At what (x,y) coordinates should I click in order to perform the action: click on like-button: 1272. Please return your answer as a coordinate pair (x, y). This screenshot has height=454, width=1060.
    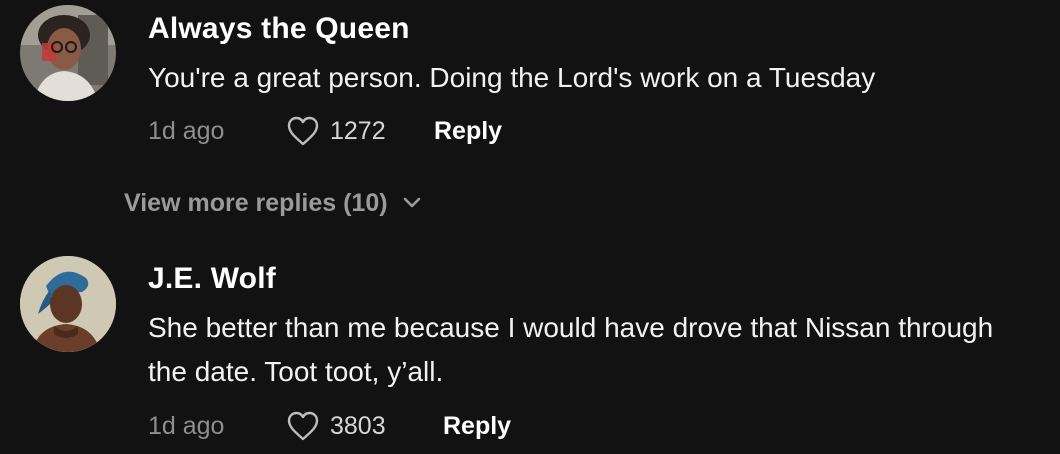
    Looking at the image, I should click on (360, 131).